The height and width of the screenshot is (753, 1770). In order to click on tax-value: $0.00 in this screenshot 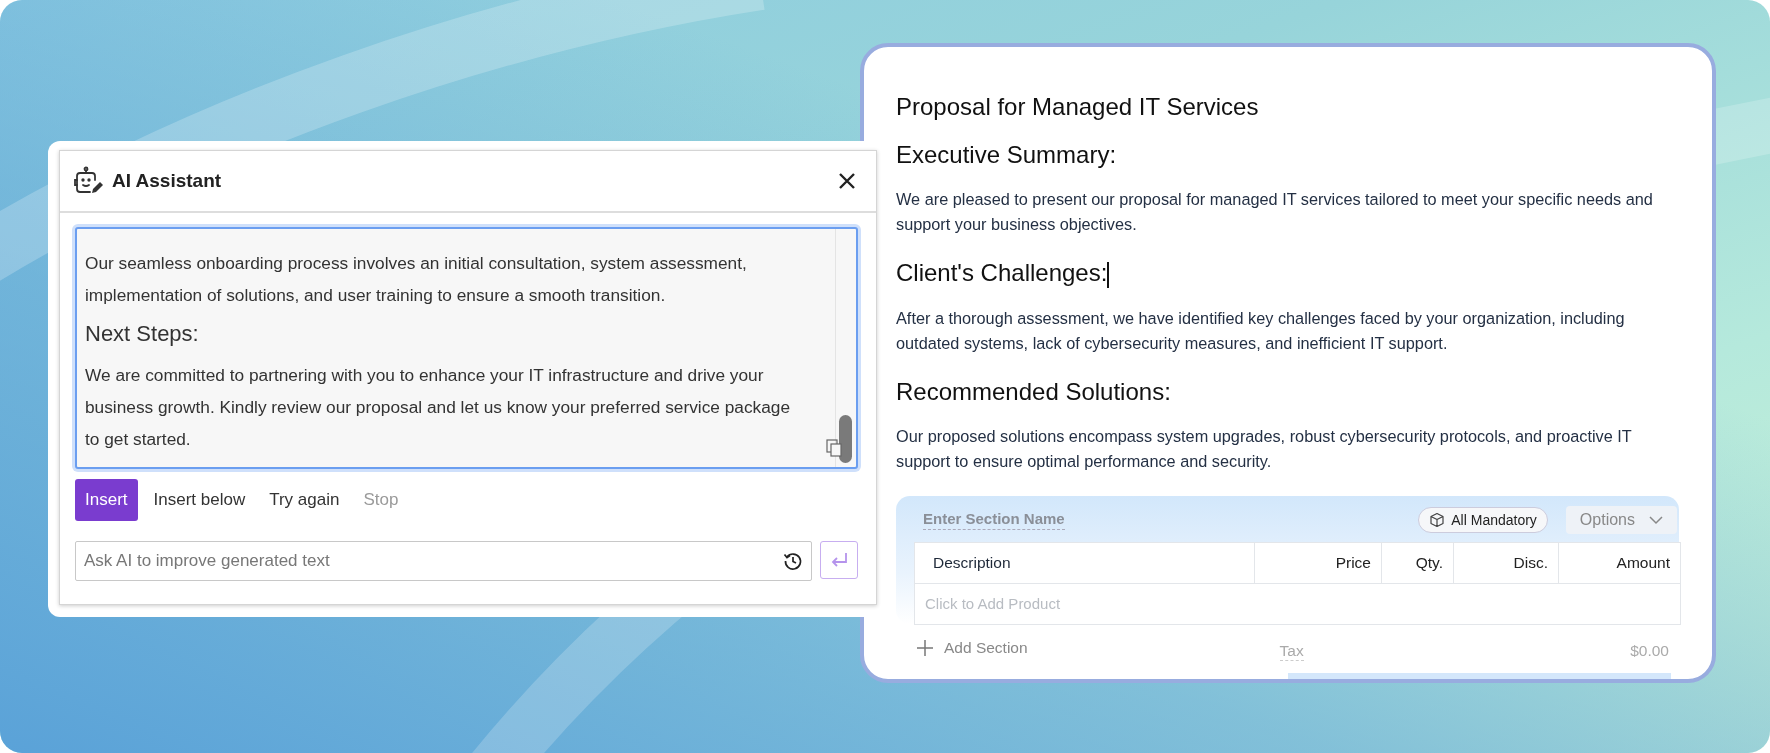, I will do `click(1649, 651)`.